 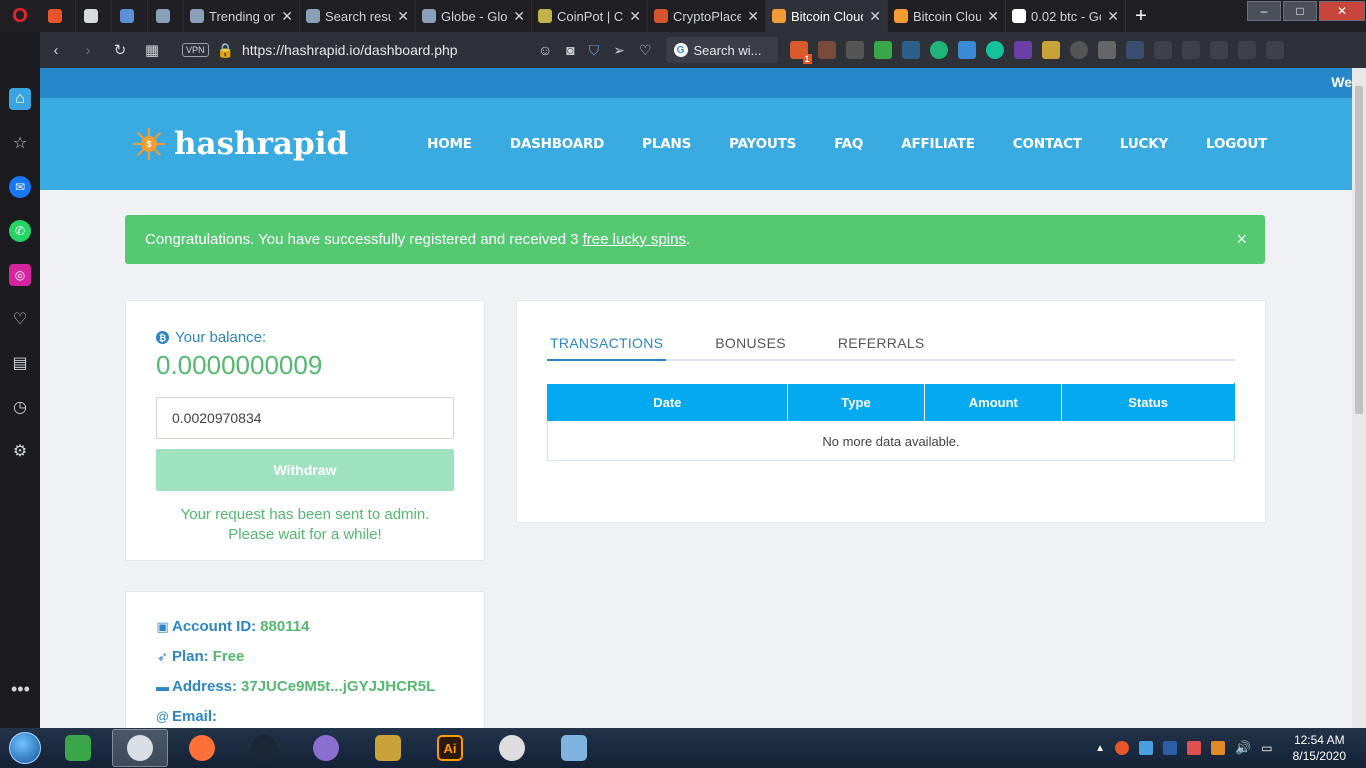 I want to click on extension-icon: 1, so click(x=800, y=52).